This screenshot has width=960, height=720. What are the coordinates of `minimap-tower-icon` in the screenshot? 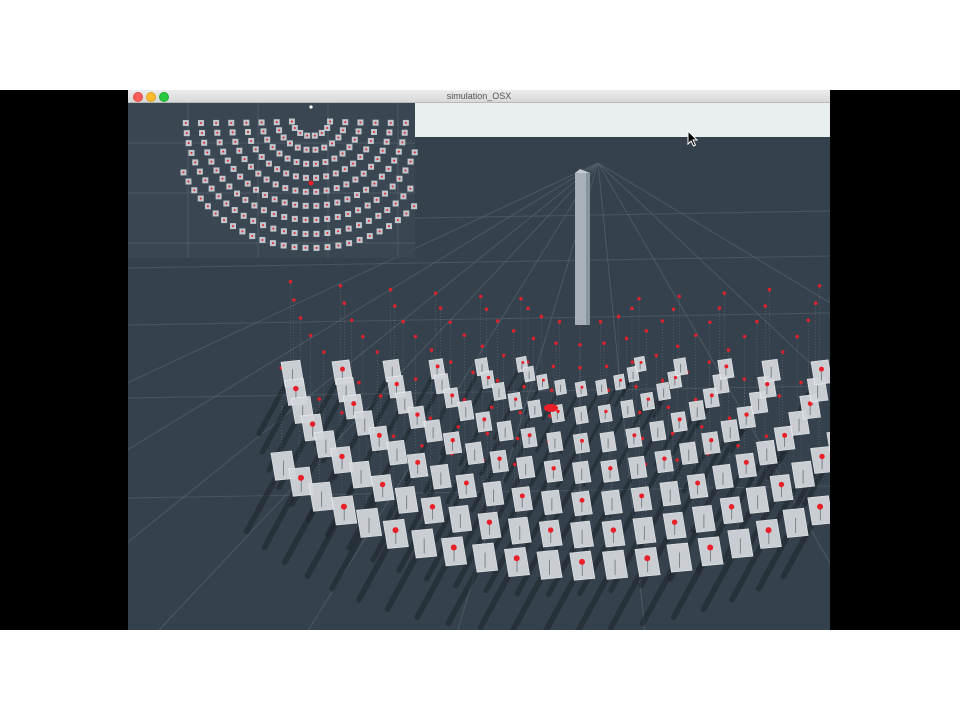 It's located at (311, 183).